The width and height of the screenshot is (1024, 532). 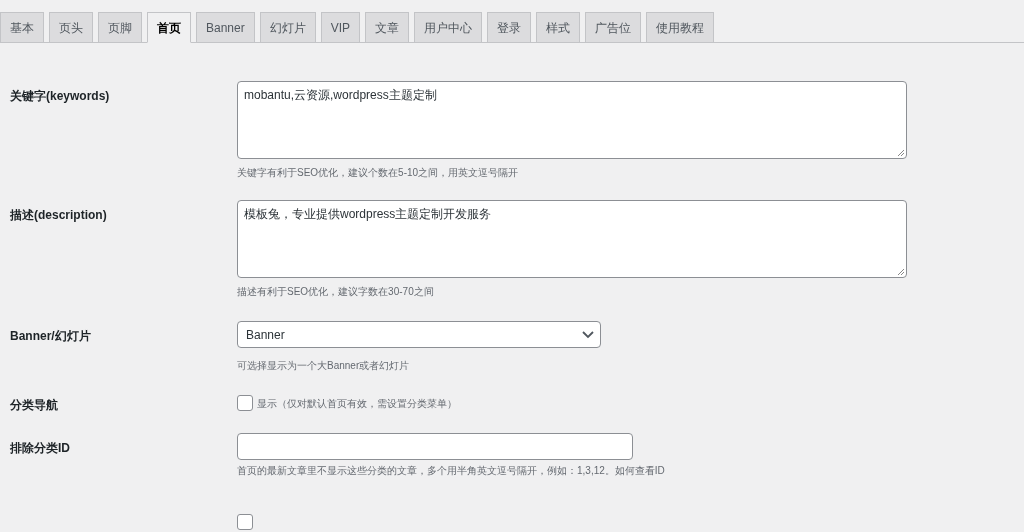 What do you see at coordinates (60, 96) in the screenshot?
I see `field-label: 关键字(keywords)` at bounding box center [60, 96].